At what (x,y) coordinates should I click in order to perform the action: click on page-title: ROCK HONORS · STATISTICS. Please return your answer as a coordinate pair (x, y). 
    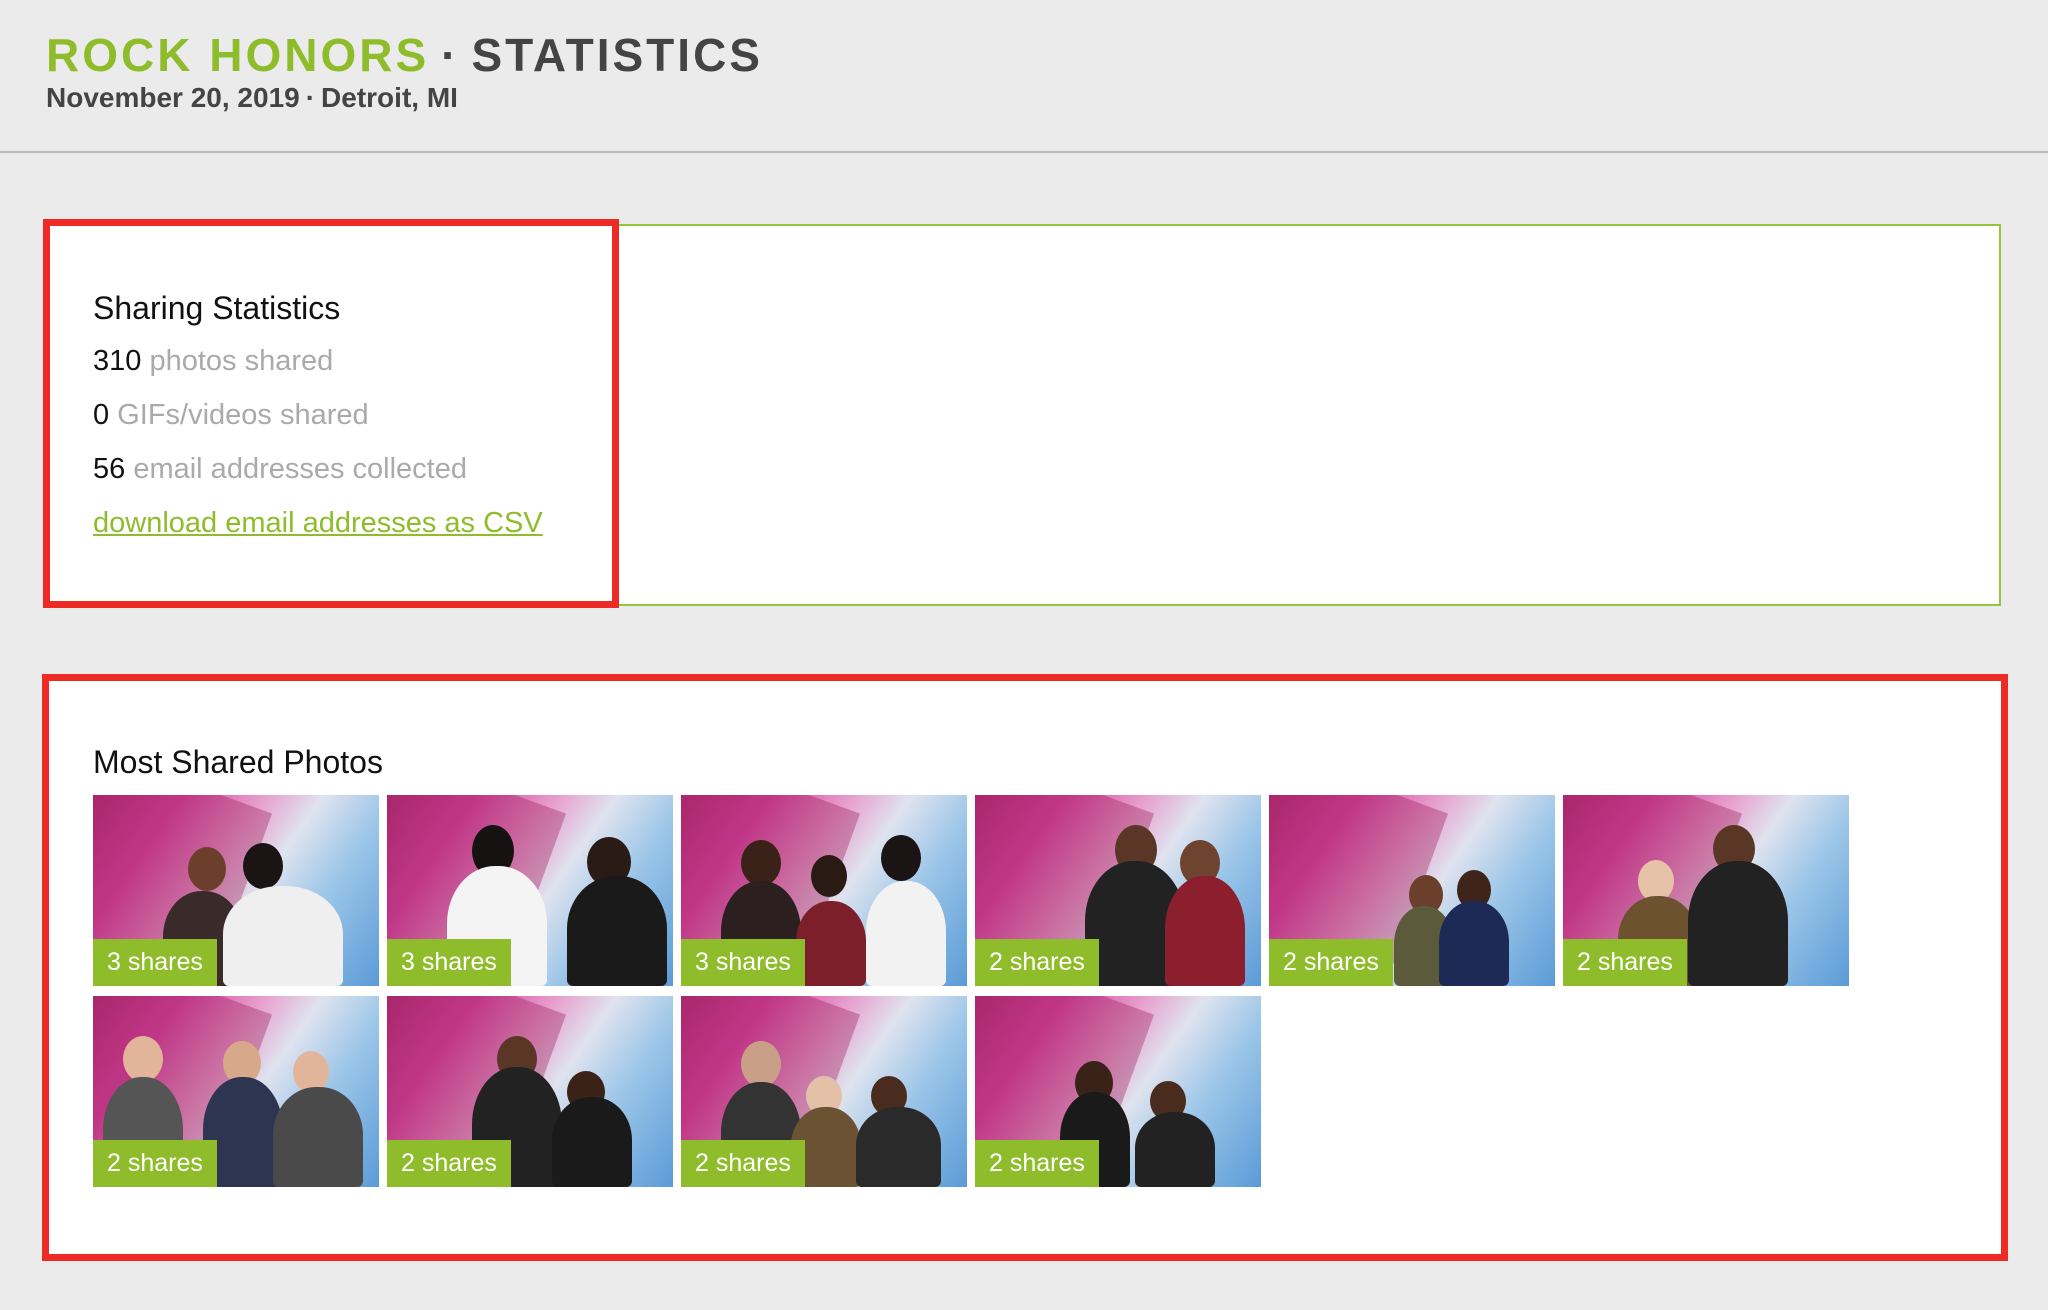
    Looking at the image, I should click on (404, 55).